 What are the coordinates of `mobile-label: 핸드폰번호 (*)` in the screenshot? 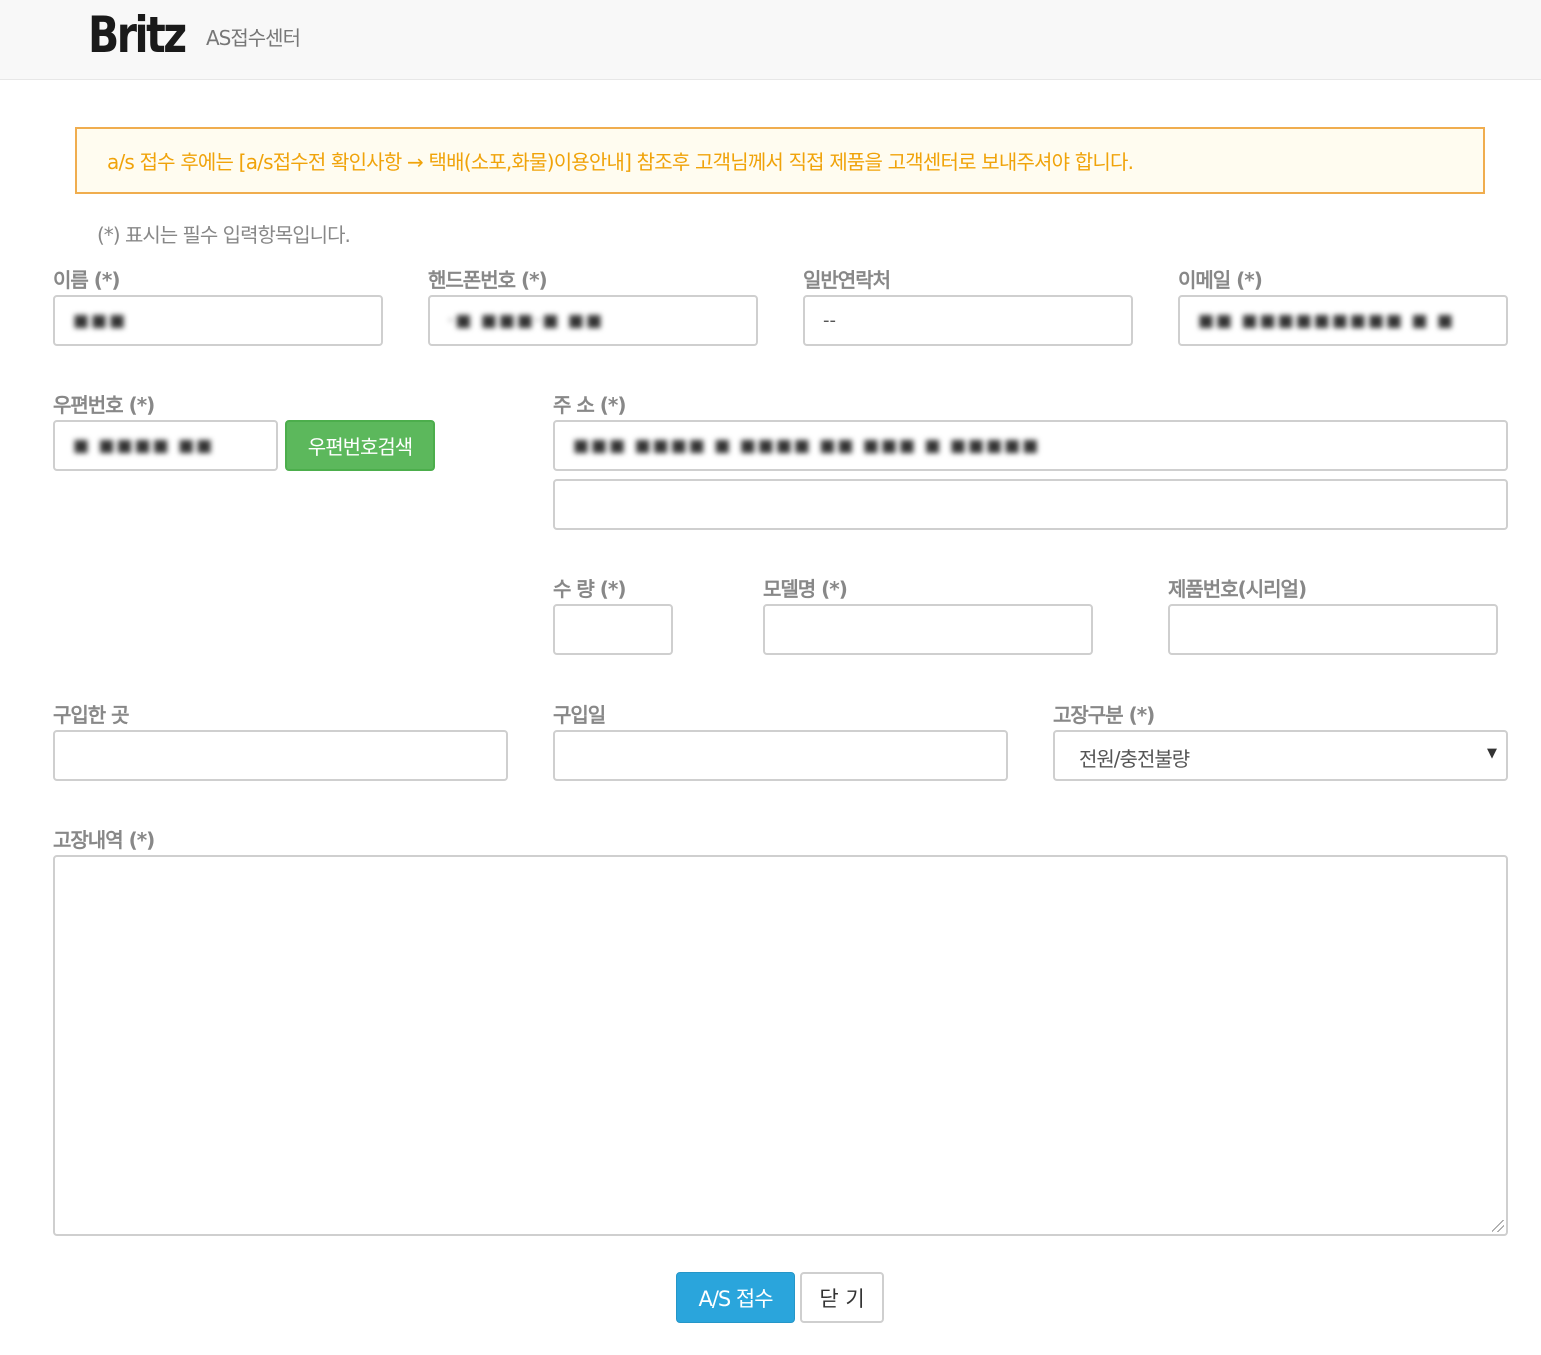 It's located at (488, 280).